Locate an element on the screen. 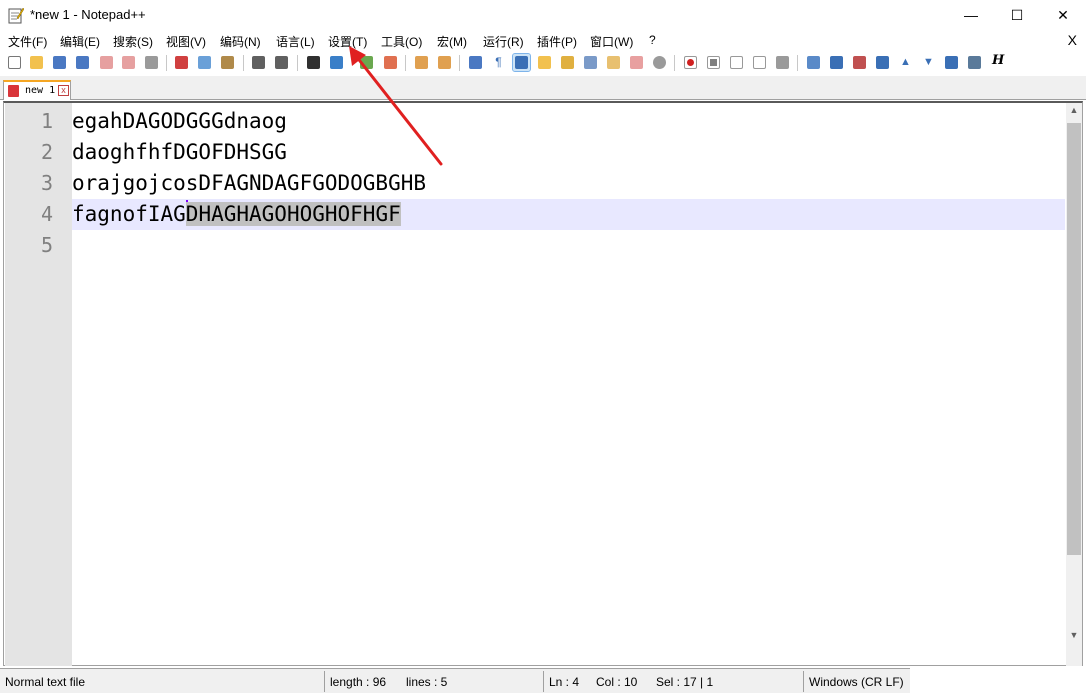 Image resolution: width=1086 pixels, height=693 pixels. user-language-icon is located at coordinates (544, 62).